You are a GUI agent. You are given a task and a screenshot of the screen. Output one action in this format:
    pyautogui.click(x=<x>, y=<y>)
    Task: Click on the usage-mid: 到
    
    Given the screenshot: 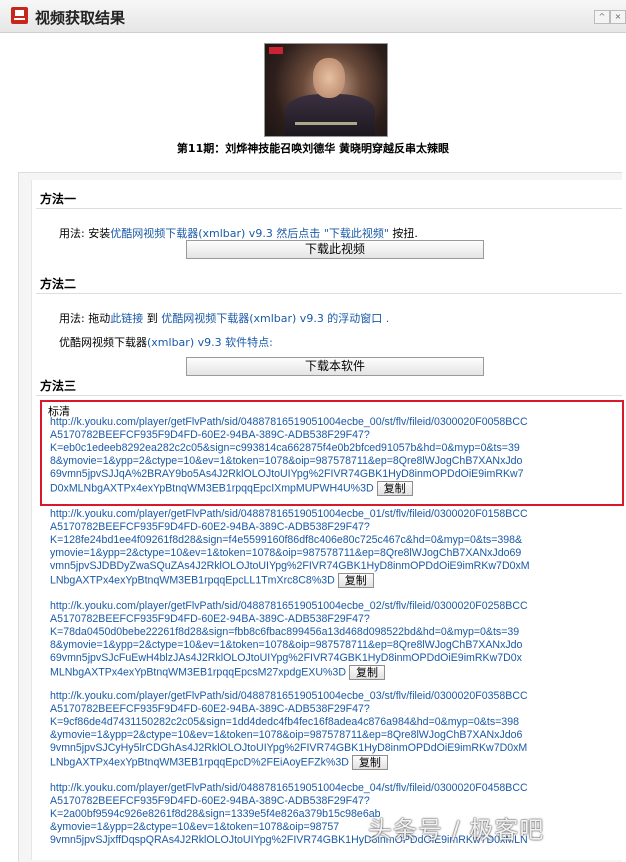 What is the action you would take?
    pyautogui.click(x=152, y=318)
    